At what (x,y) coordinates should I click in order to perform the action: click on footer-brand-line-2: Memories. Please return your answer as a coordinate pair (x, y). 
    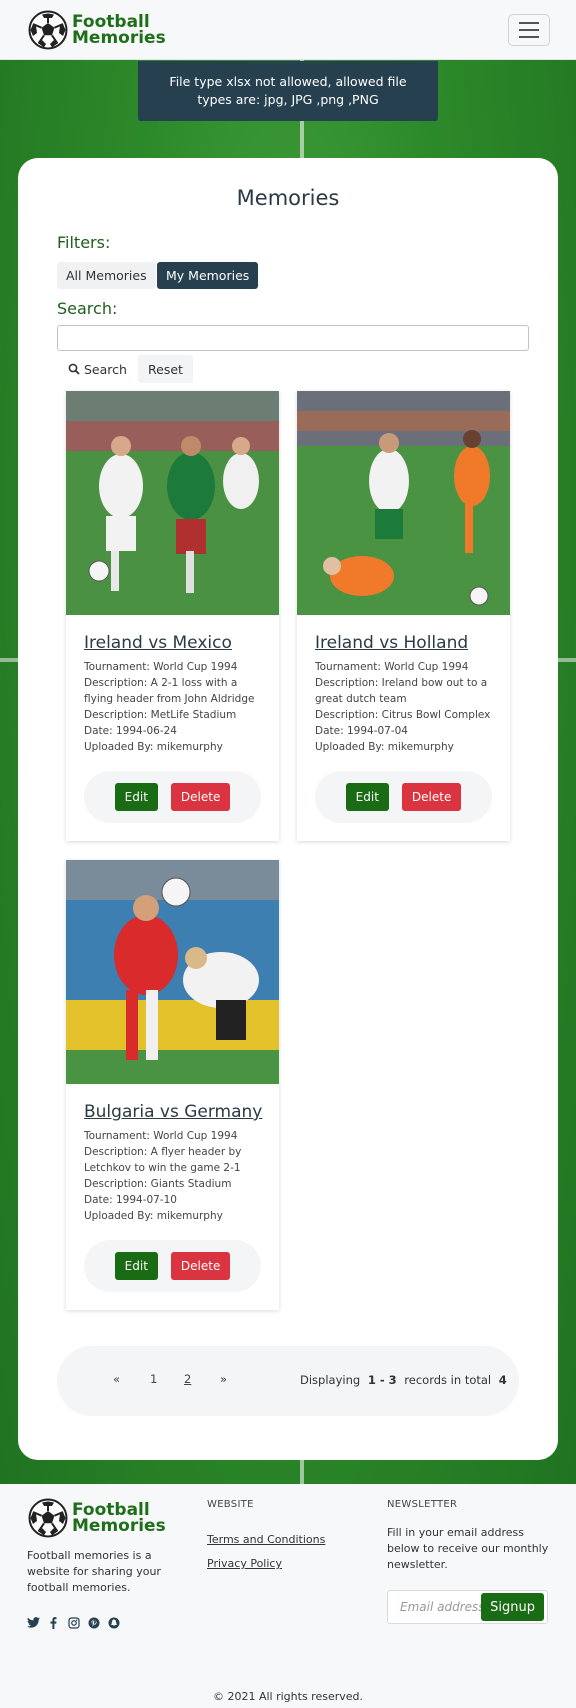
    Looking at the image, I should click on (119, 1526).